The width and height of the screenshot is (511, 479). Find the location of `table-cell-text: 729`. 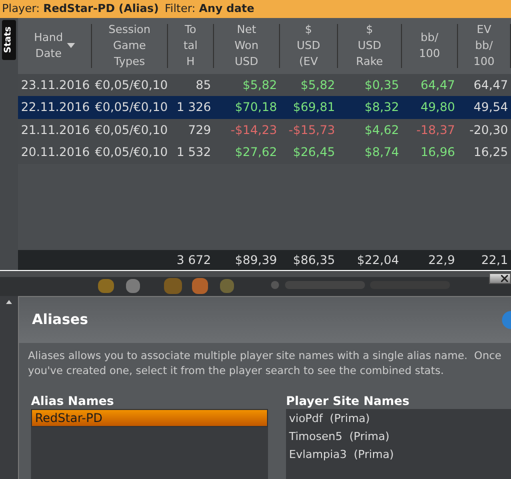

table-cell-text: 729 is located at coordinates (199, 130).